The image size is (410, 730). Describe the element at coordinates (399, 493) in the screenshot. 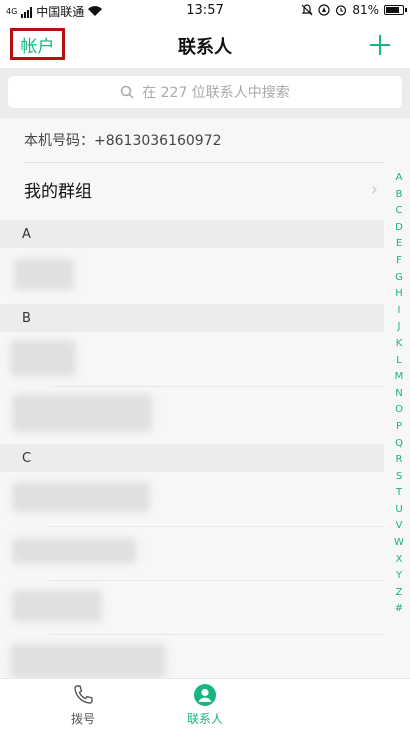

I see `index-letter: T` at that location.